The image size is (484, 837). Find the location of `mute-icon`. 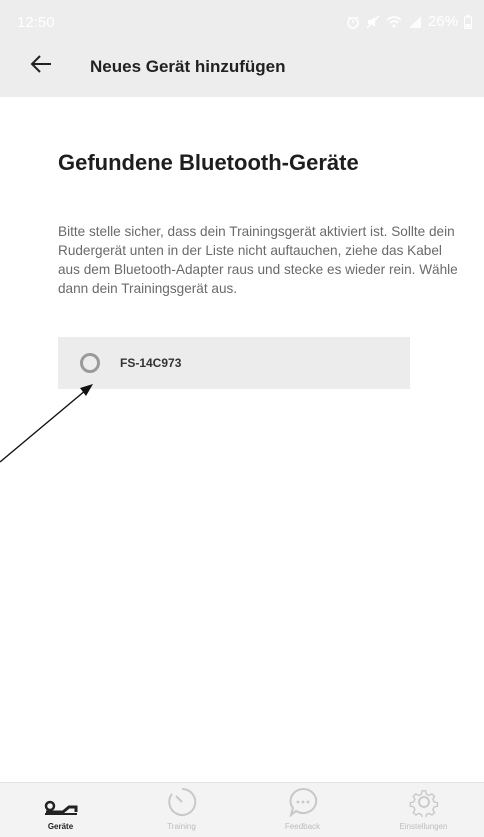

mute-icon is located at coordinates (373, 22).